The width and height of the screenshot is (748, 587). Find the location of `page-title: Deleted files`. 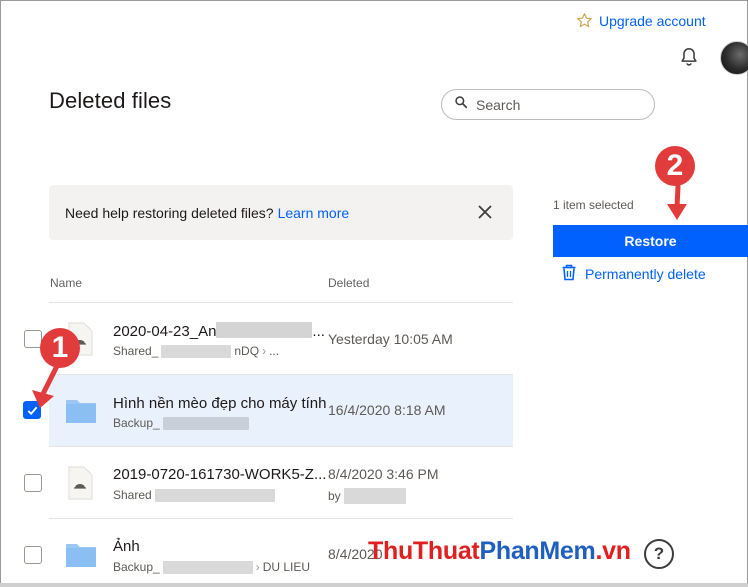

page-title: Deleted files is located at coordinates (110, 100).